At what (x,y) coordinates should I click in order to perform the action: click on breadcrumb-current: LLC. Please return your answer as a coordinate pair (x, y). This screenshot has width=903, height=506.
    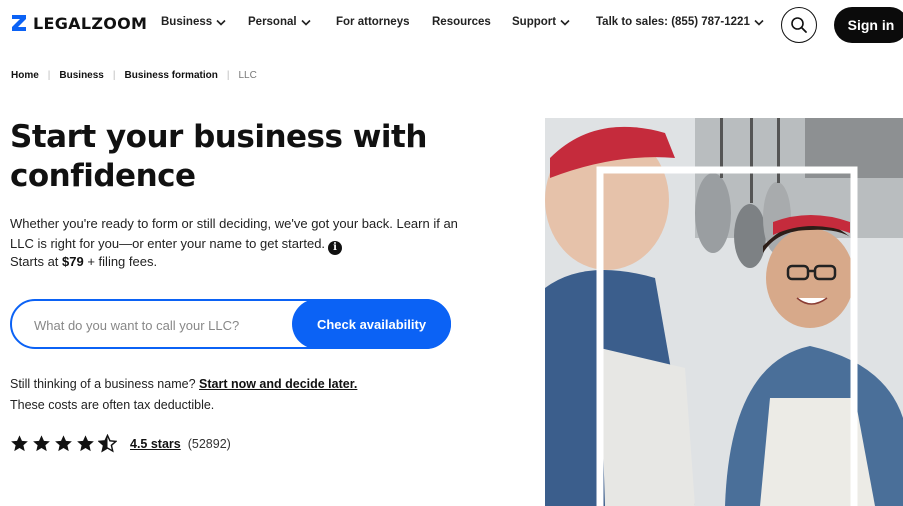
    Looking at the image, I should click on (247, 75).